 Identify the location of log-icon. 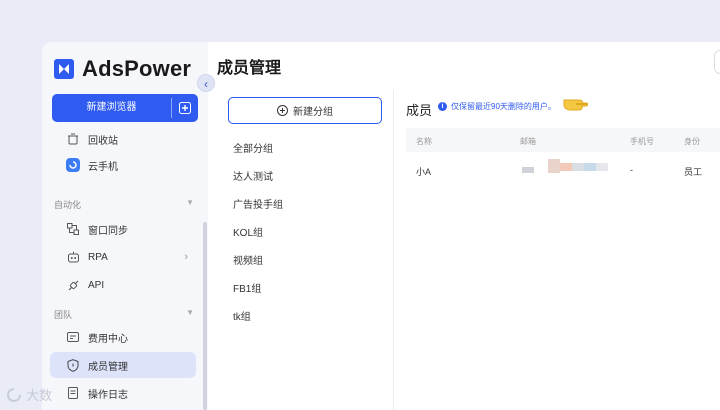
(73, 393).